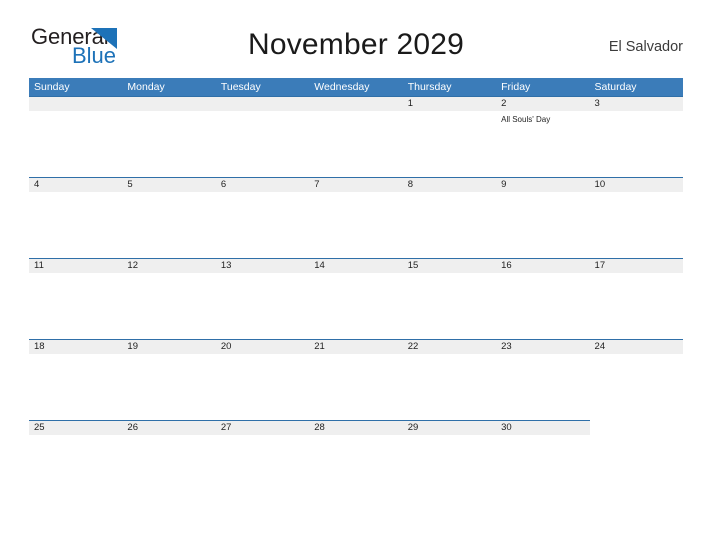 Image resolution: width=712 pixels, height=550 pixels. Describe the element at coordinates (410, 103) in the screenshot. I see `day-number: 1` at that location.